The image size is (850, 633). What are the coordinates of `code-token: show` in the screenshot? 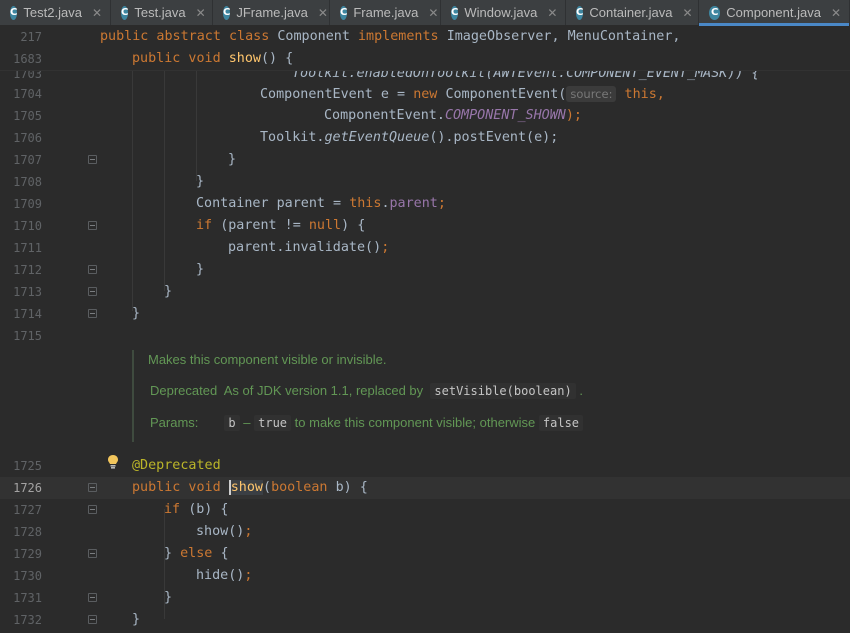 It's located at (244, 58).